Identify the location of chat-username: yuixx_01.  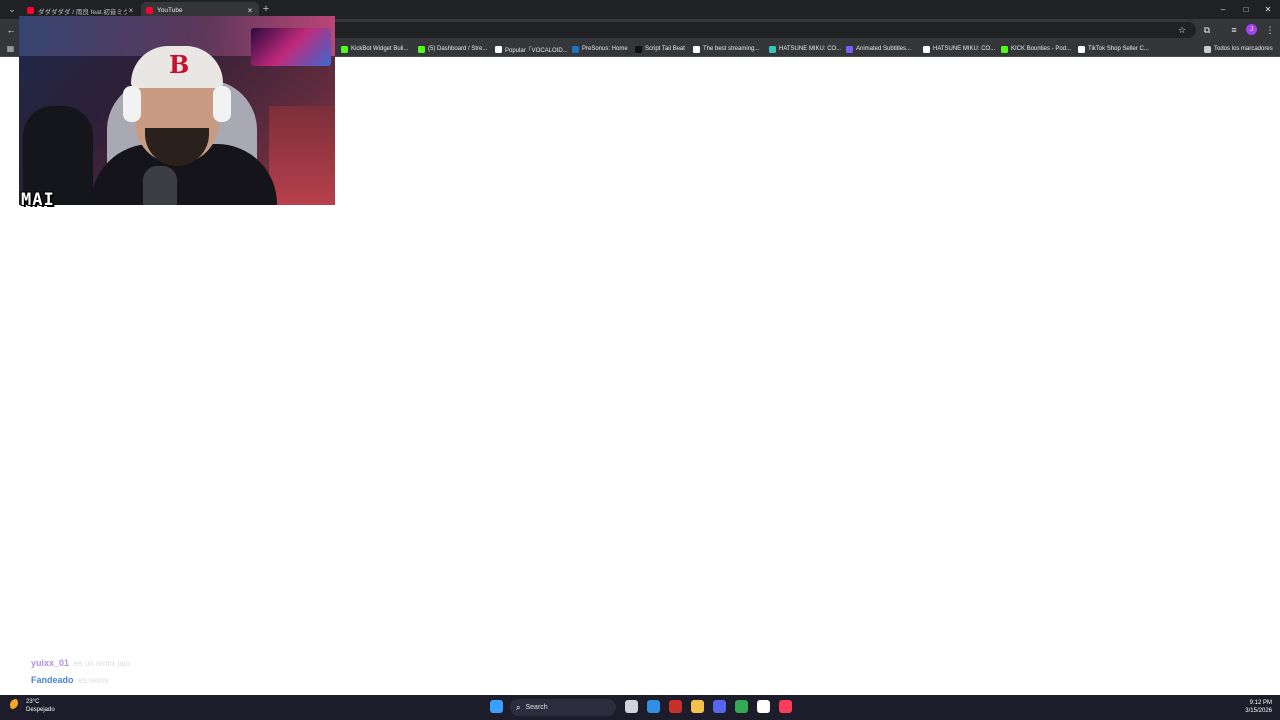
(50, 663).